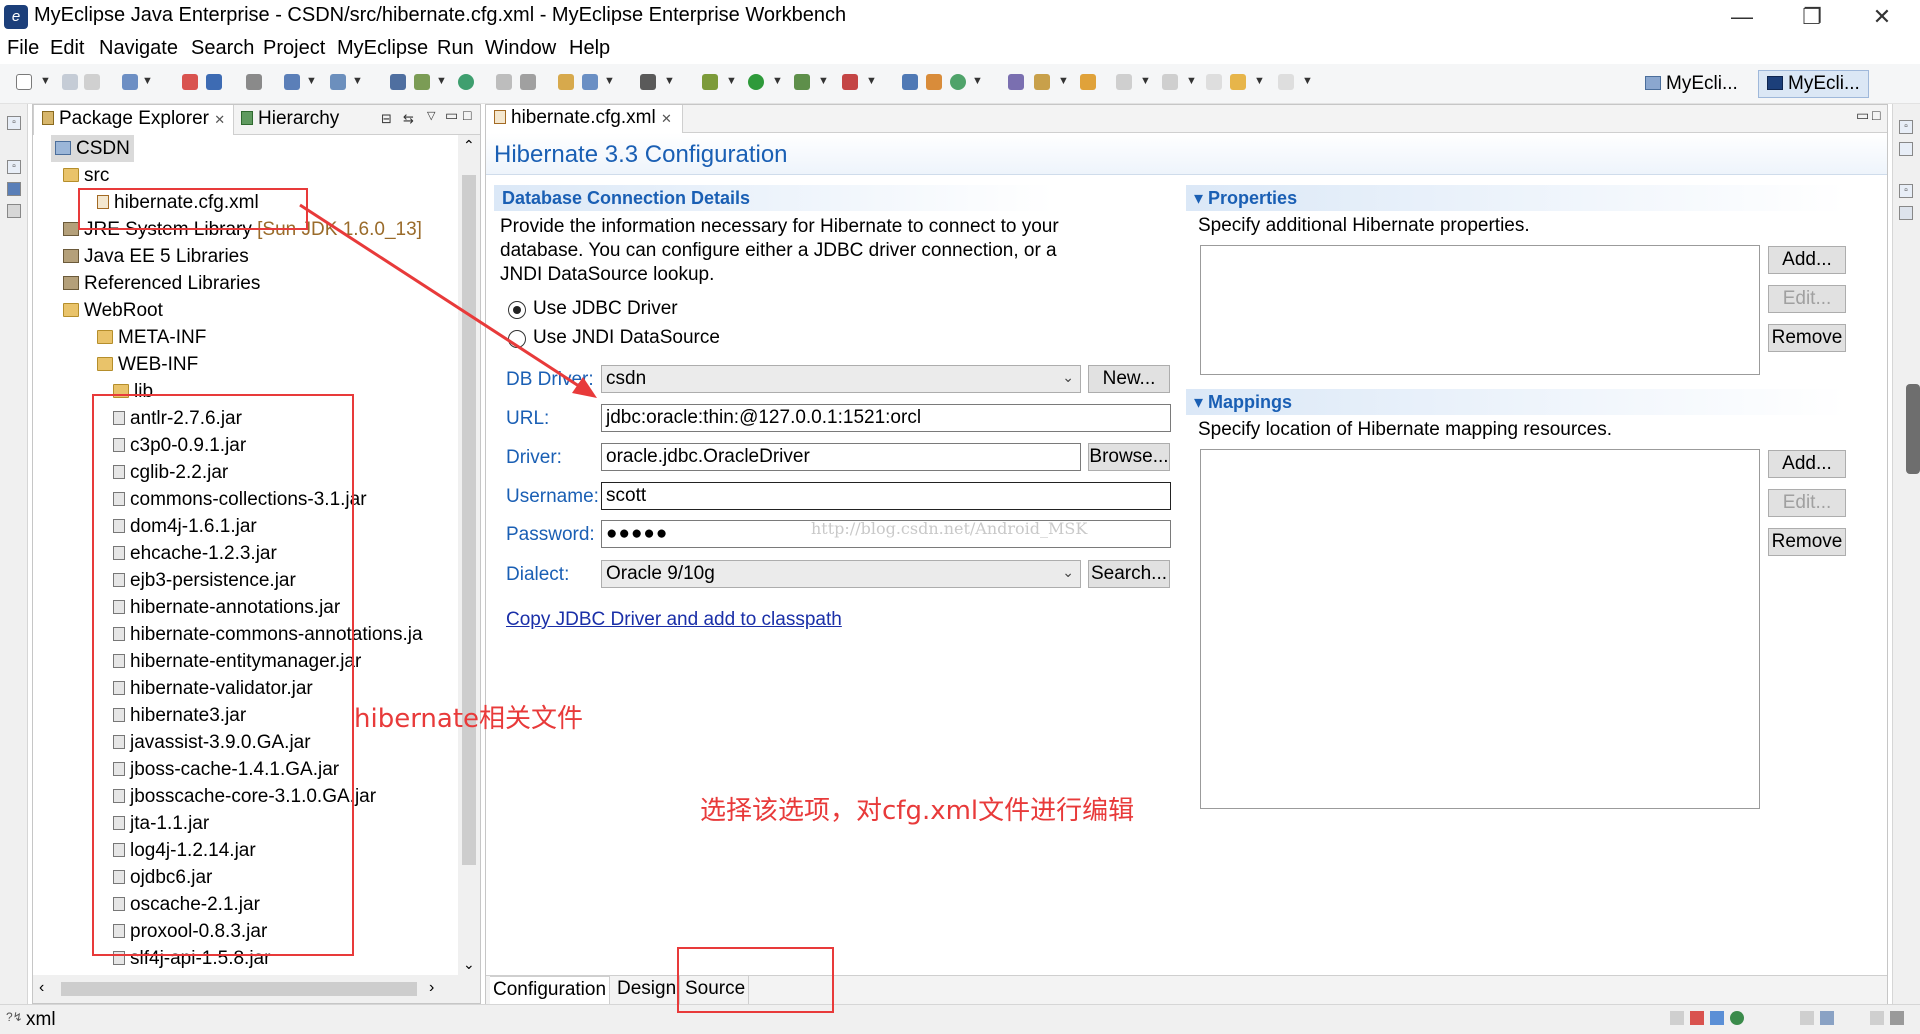 Image resolution: width=1920 pixels, height=1034 pixels. What do you see at coordinates (917, 811) in the screenshot?
I see `annotation-source-instruction: 选择该选项，对cfg.xml文件进行编辑` at bounding box center [917, 811].